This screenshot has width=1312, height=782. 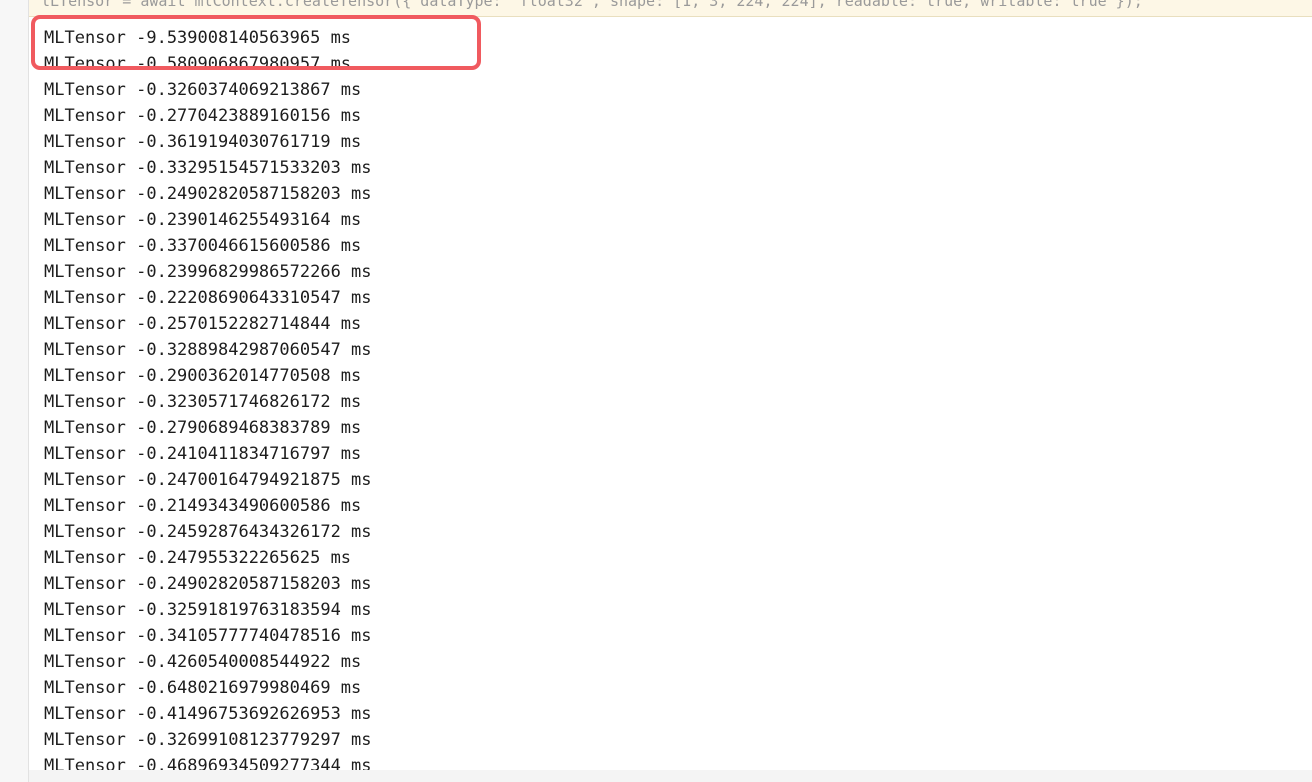 I want to click on console-line: MLTensor -0.2900362014770508 ms, so click(x=203, y=376).